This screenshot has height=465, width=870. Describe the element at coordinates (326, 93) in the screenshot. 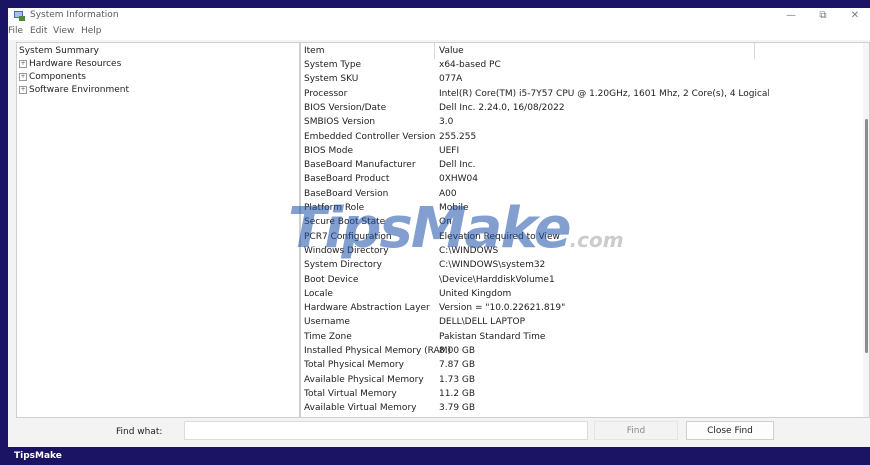

I see `row-item: Processor` at that location.